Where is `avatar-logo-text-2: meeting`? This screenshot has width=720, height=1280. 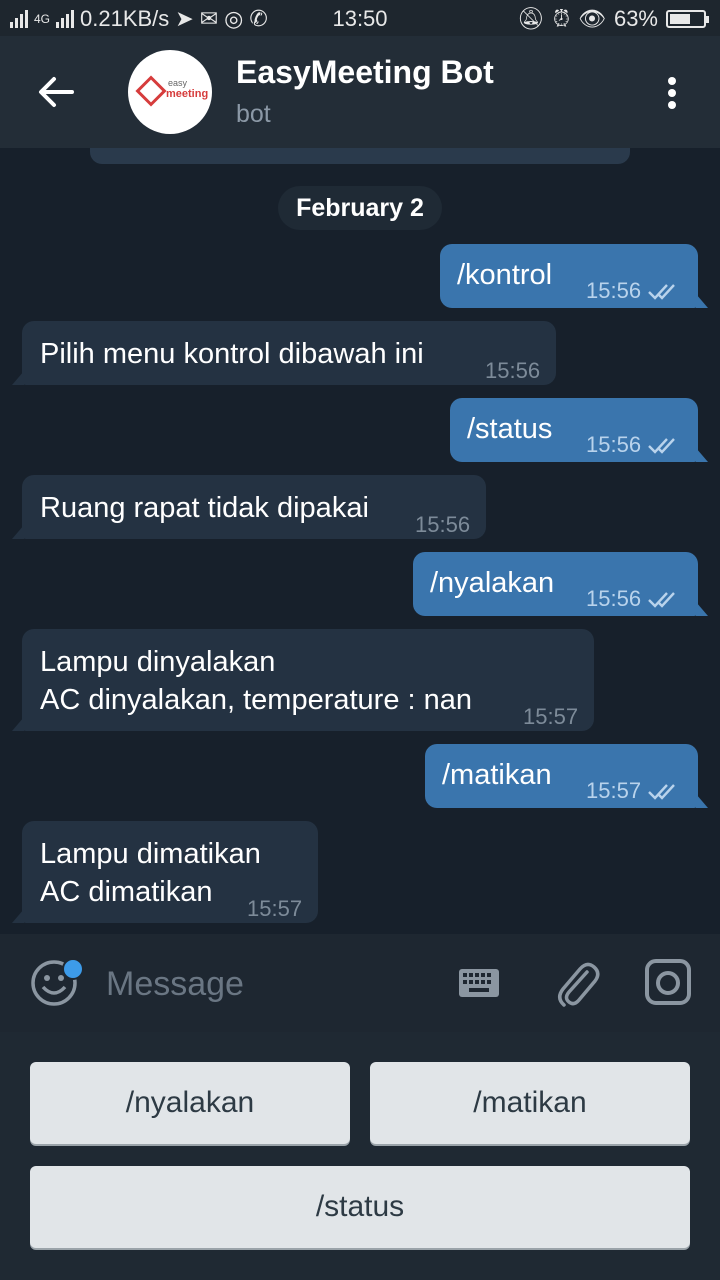
avatar-logo-text-2: meeting is located at coordinates (187, 94).